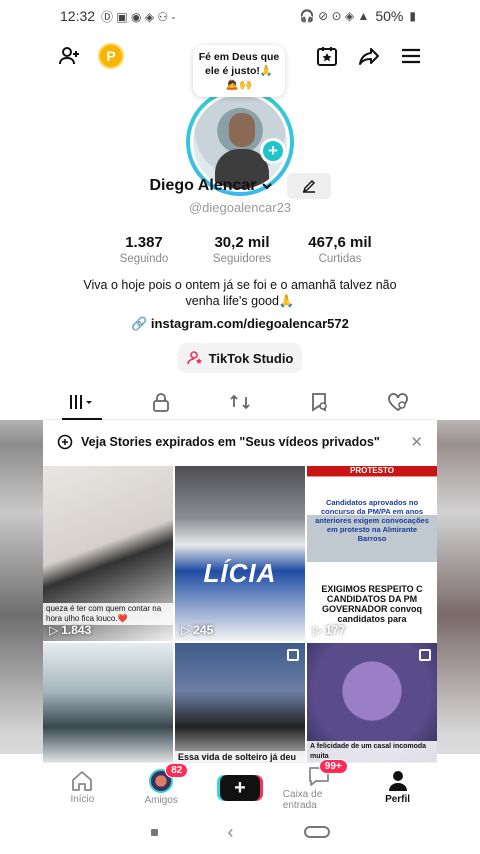 The image size is (480, 854). I want to click on studio-icon, so click(194, 358).